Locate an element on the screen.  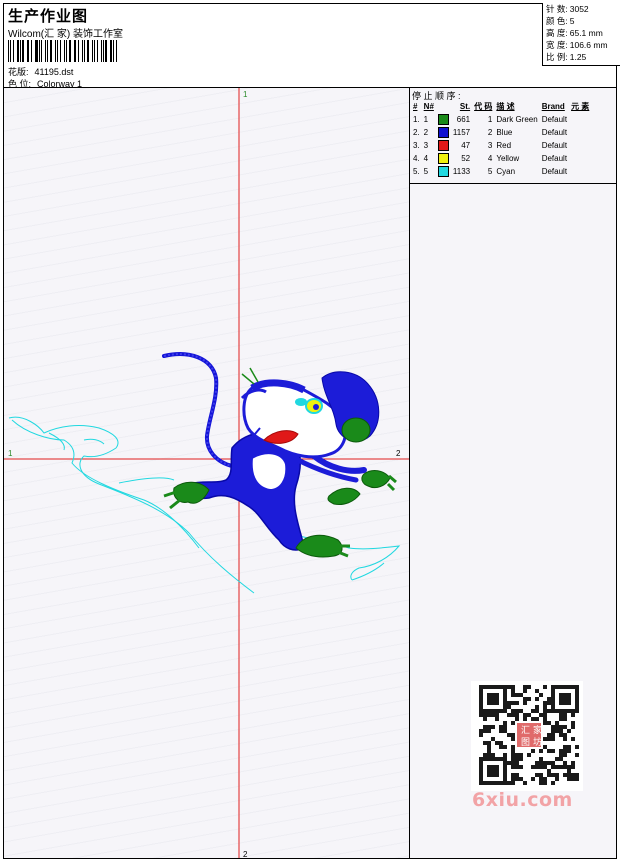
thread-idx: 4. is located at coordinates (416, 158).